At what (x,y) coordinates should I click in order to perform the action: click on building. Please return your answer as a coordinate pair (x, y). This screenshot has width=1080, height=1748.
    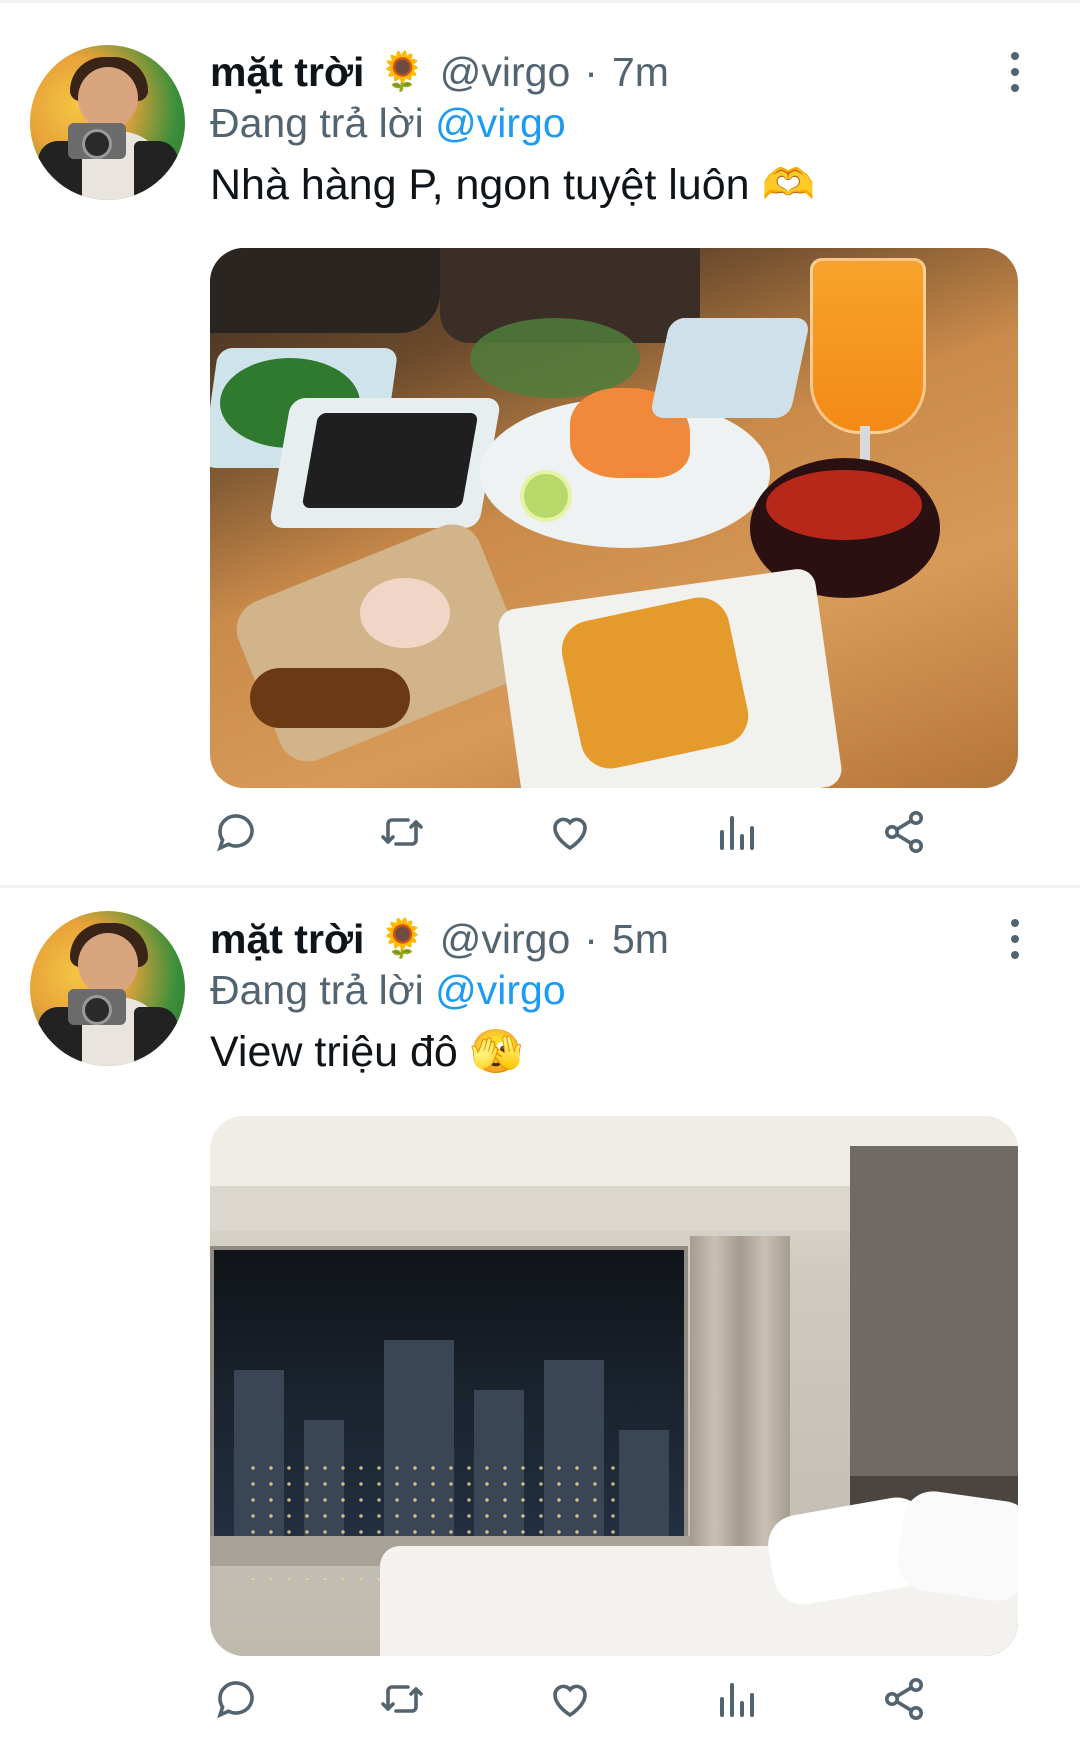
    Looking at the image, I should click on (644, 1485).